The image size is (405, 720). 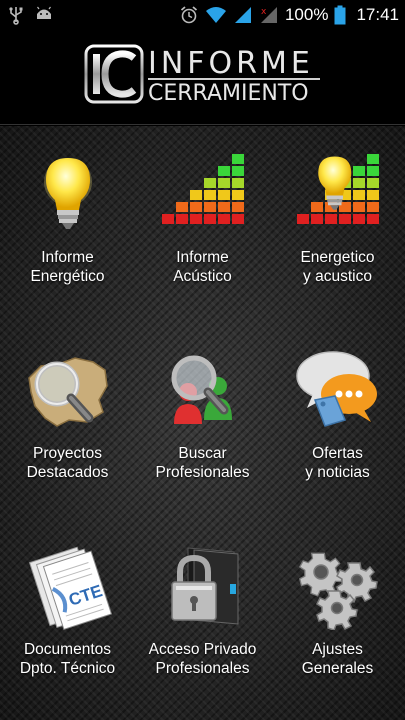 I want to click on status-left, so click(x=30, y=15).